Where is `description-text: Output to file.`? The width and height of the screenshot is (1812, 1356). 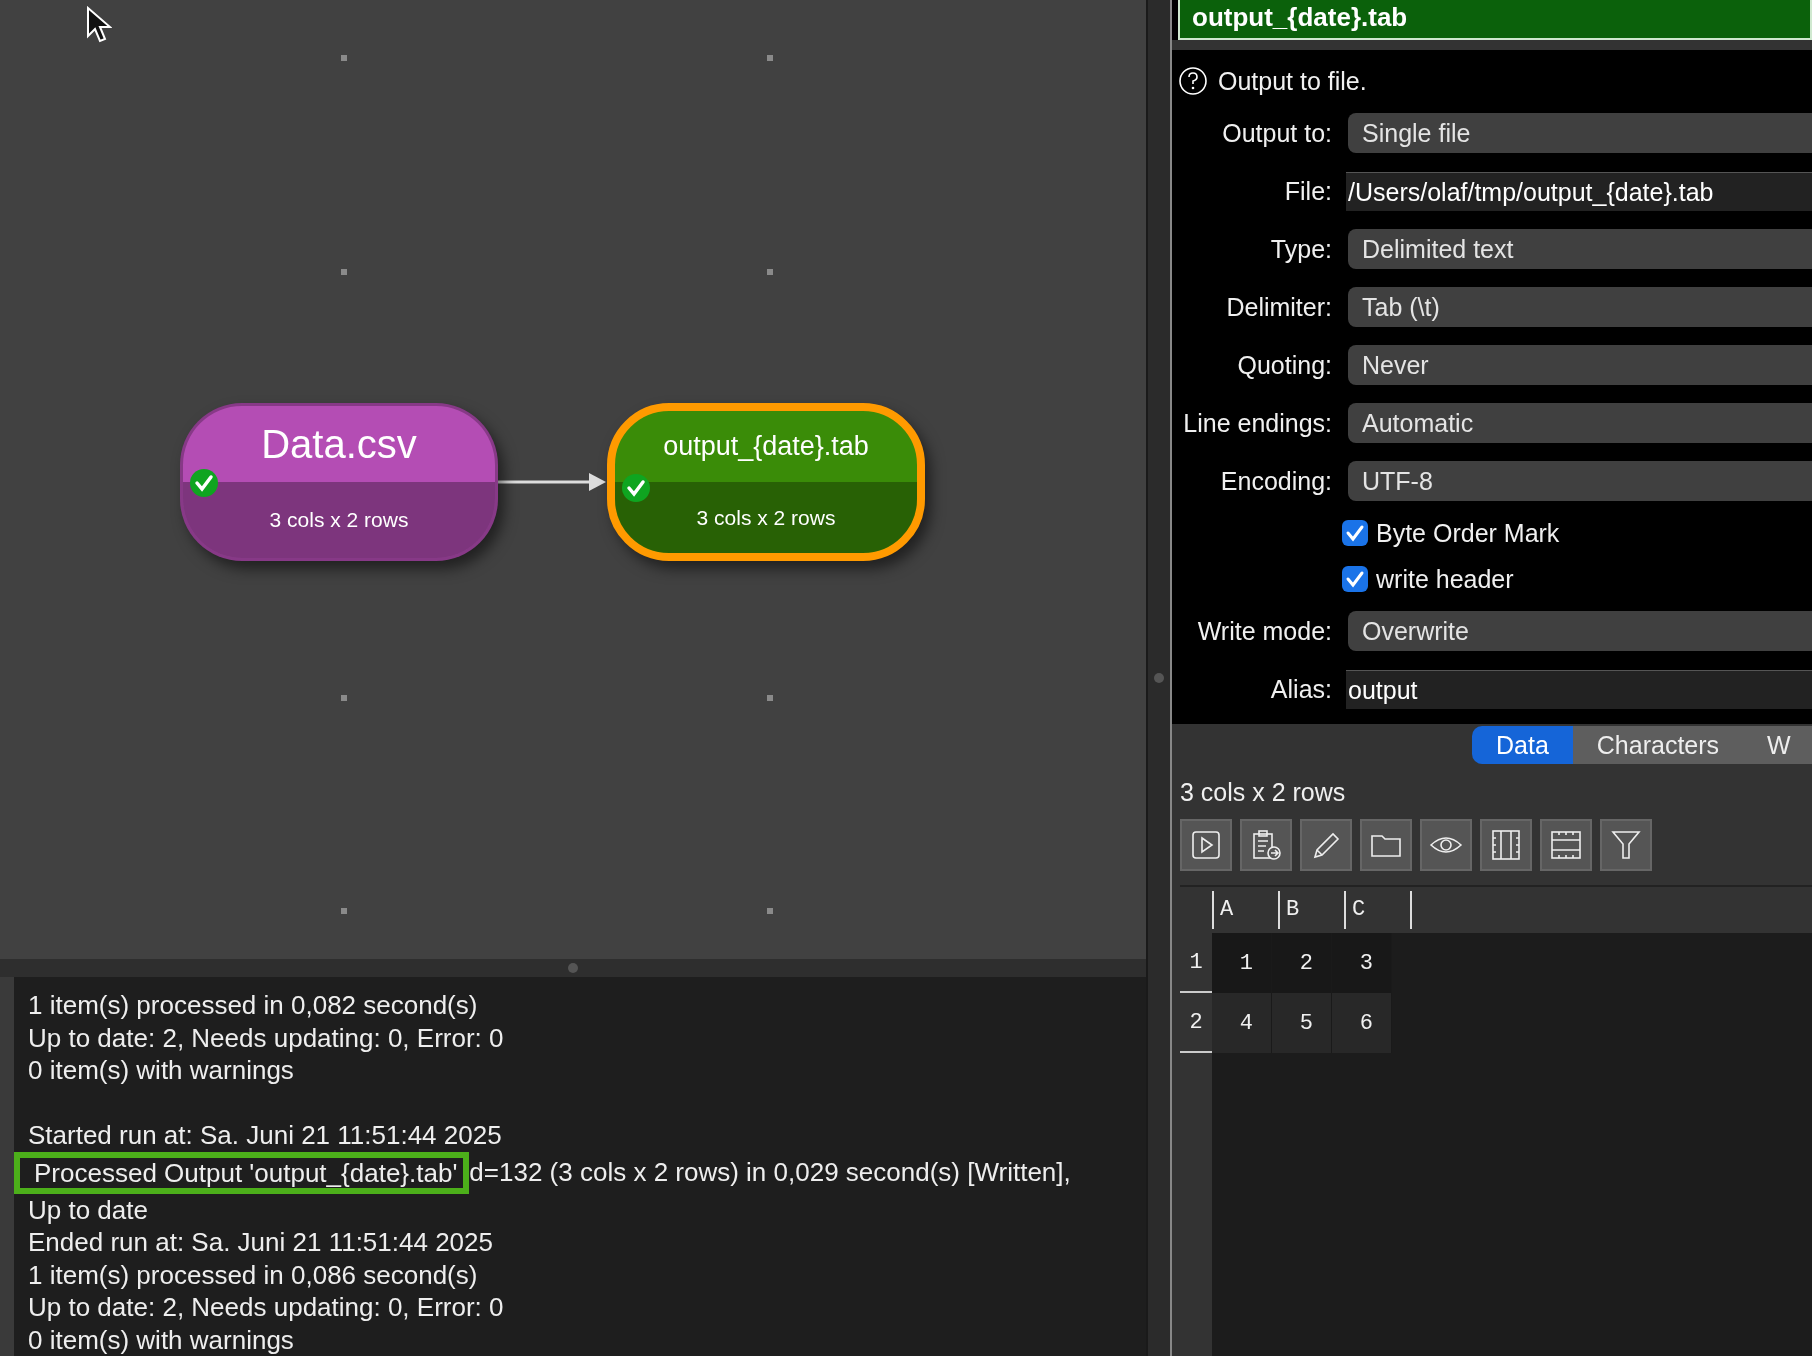
description-text: Output to file. is located at coordinates (1292, 81).